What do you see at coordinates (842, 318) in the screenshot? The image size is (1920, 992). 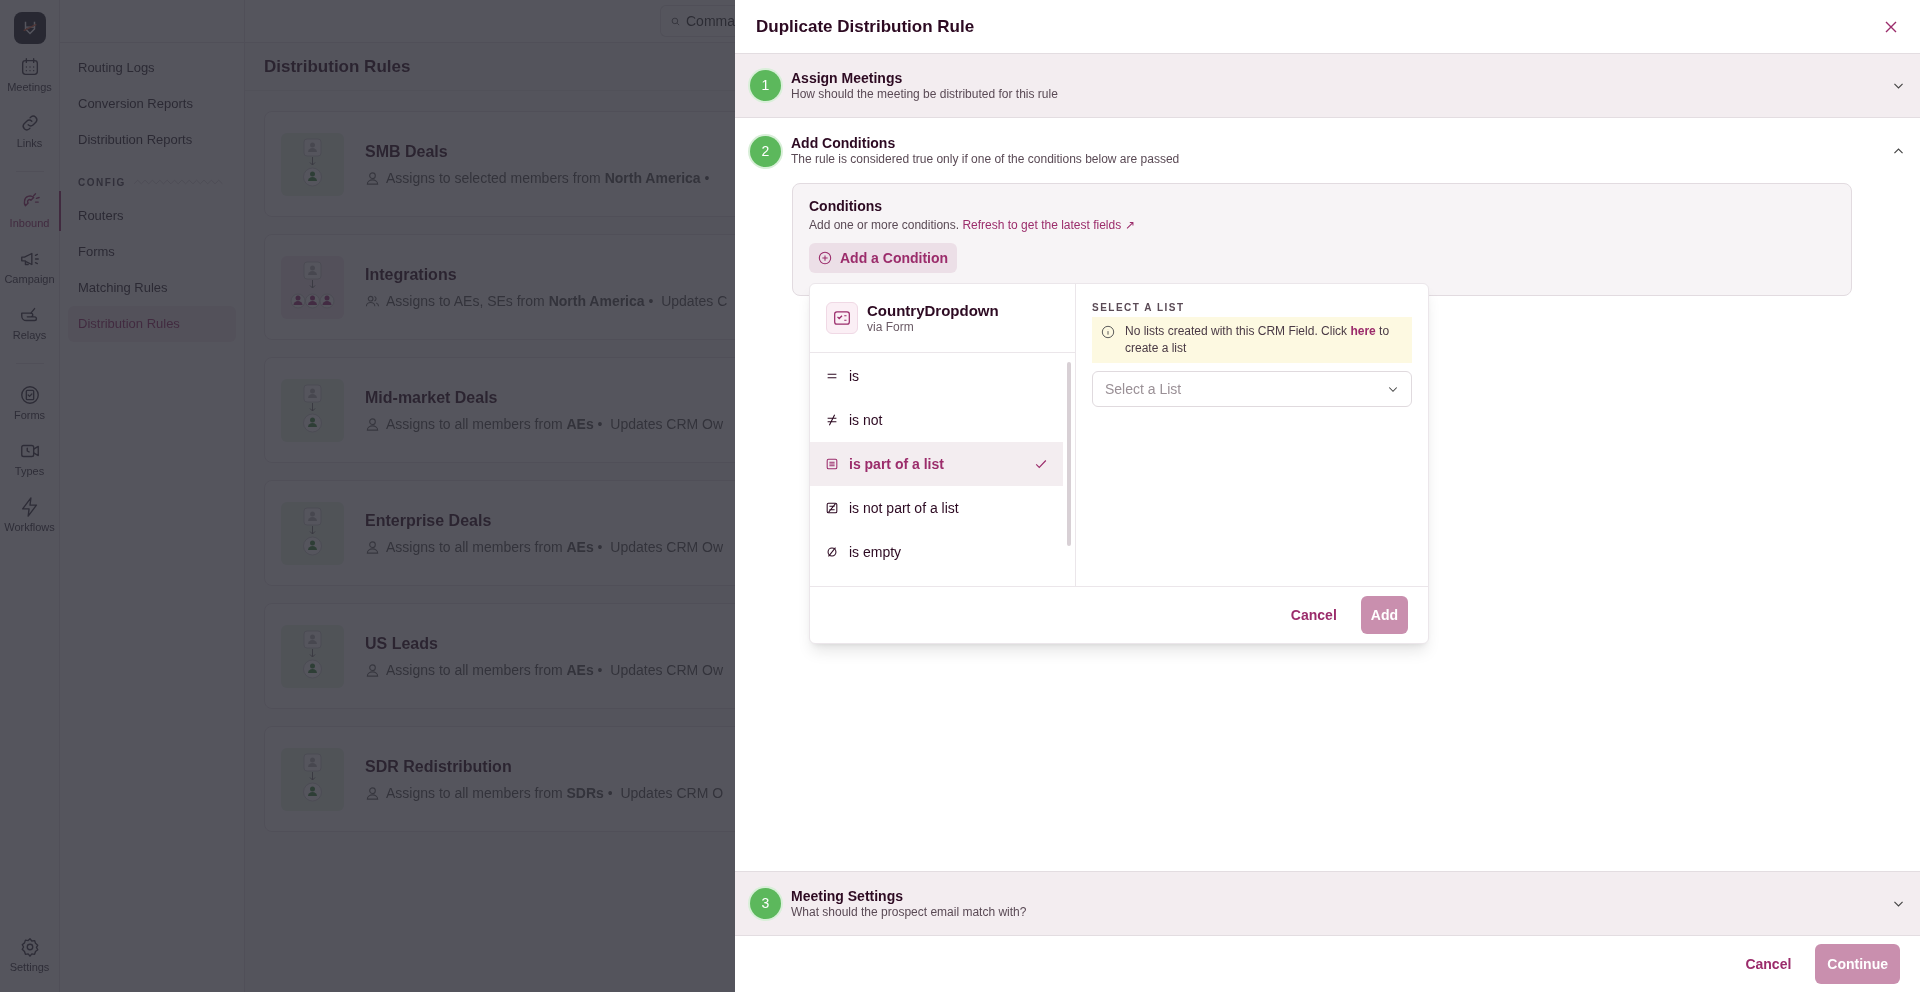 I see `field-type-icon` at bounding box center [842, 318].